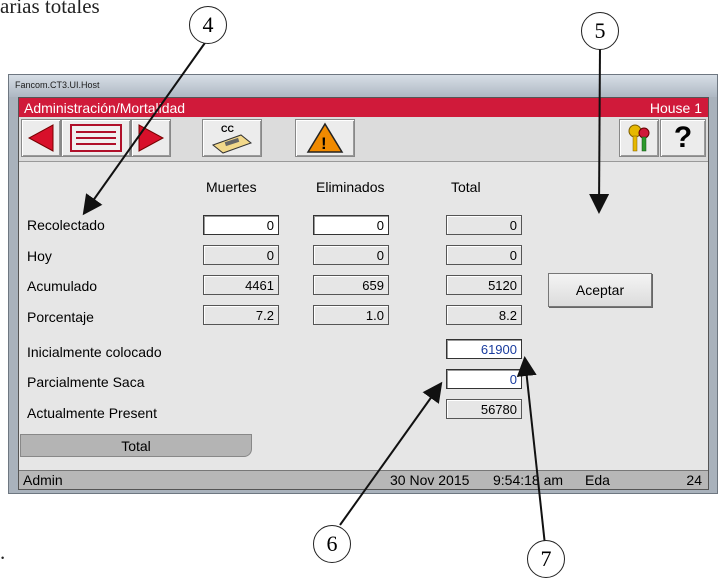 Image resolution: width=724 pixels, height=581 pixels. I want to click on callout-5: 5, so click(600, 31).